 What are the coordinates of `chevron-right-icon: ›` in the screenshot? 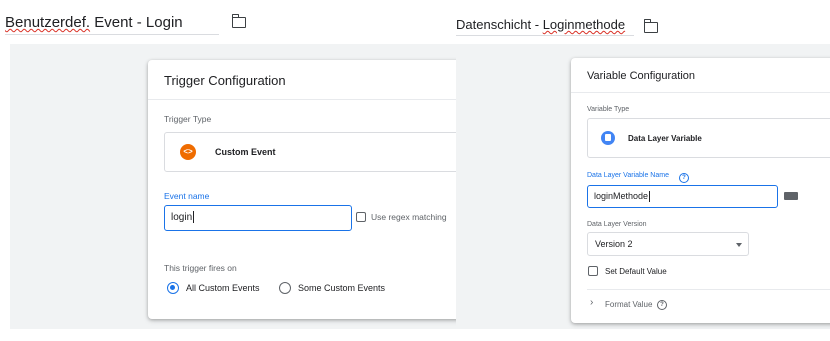 It's located at (591, 302).